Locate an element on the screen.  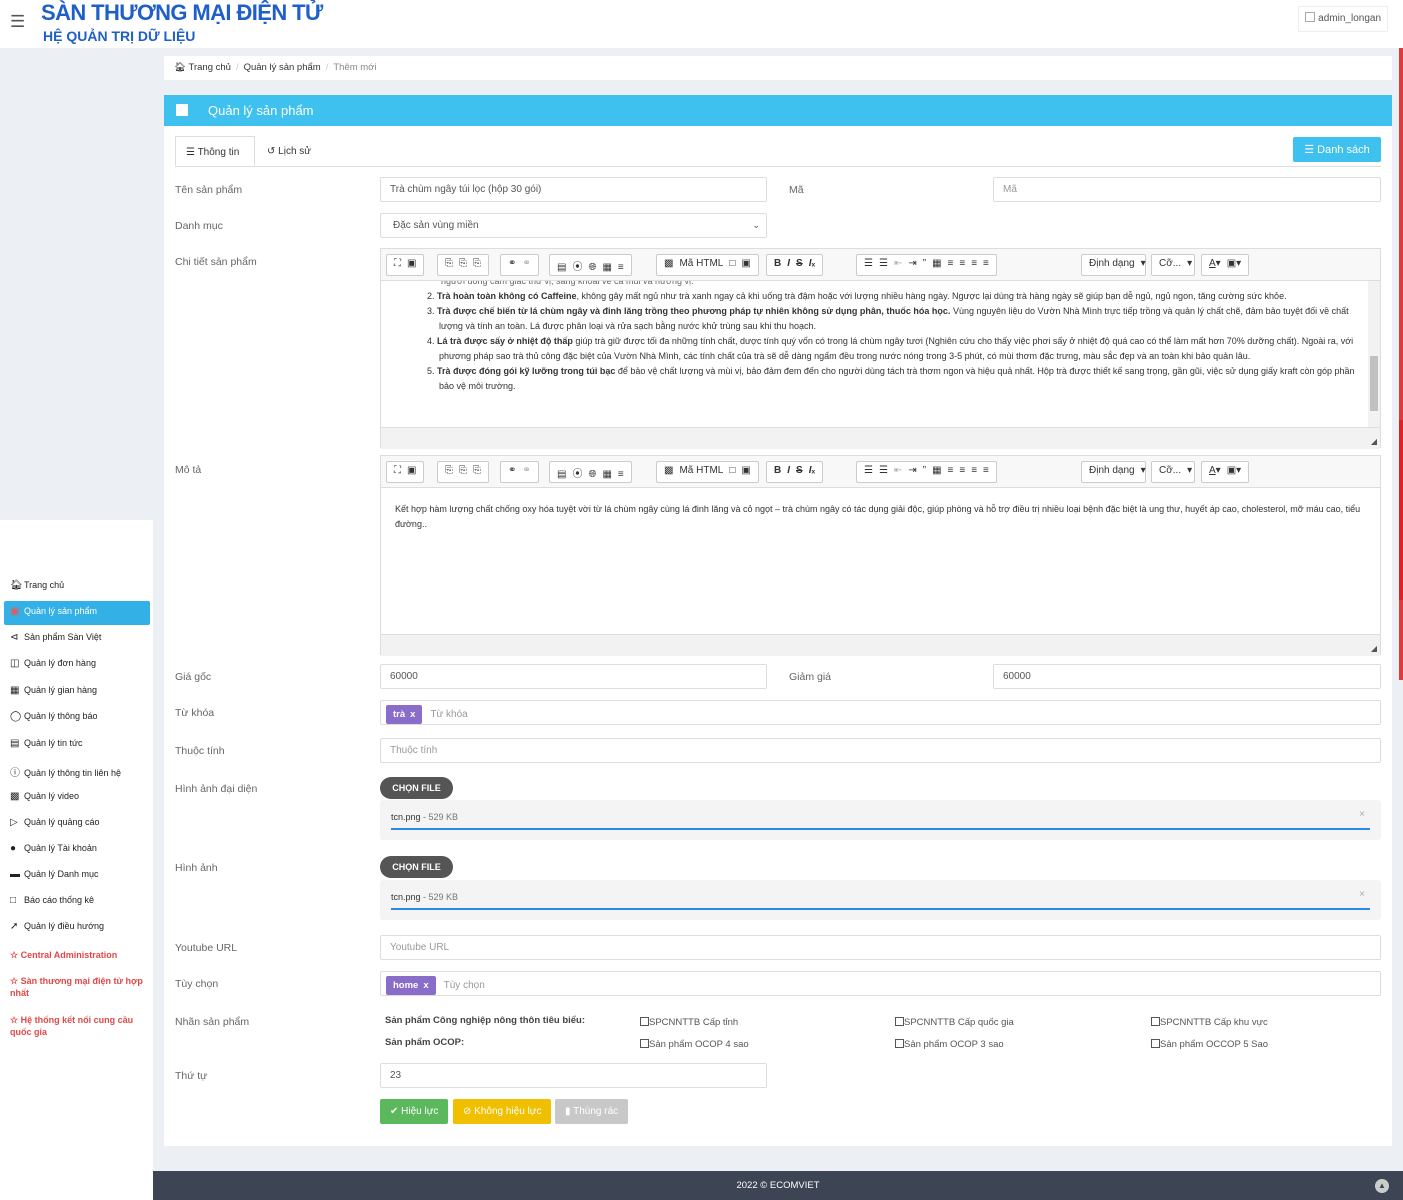
resize-grip-icon: ◢ is located at coordinates (1374, 441).